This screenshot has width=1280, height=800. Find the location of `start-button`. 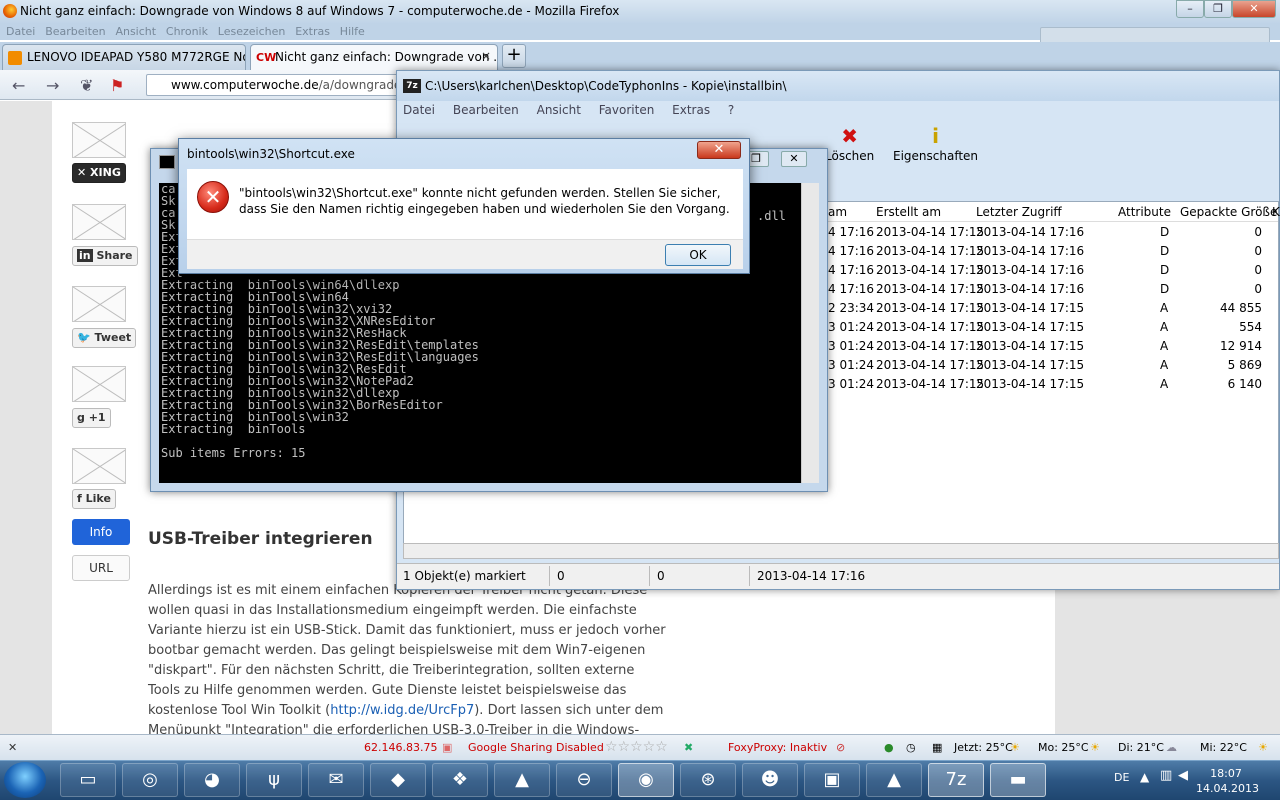

start-button is located at coordinates (25, 780).